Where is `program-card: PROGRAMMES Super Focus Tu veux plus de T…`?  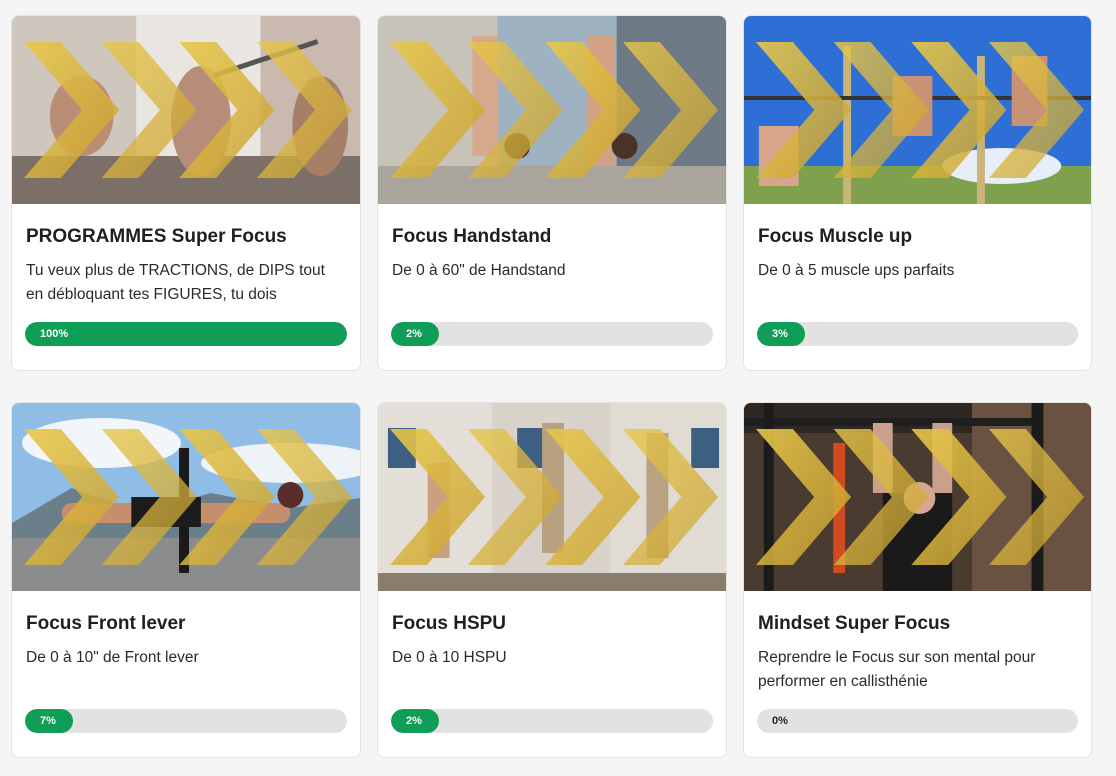 program-card: PROGRAMMES Super Focus Tu veux plus de T… is located at coordinates (186, 193).